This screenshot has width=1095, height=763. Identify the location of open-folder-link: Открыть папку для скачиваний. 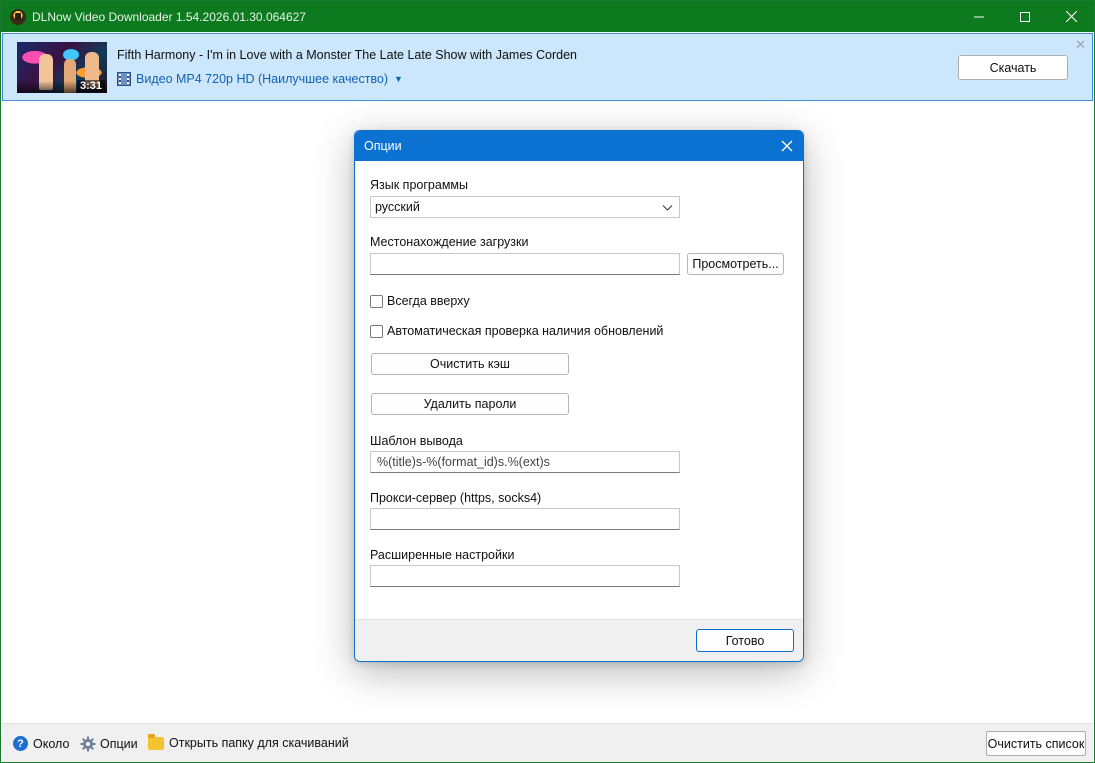
(248, 741).